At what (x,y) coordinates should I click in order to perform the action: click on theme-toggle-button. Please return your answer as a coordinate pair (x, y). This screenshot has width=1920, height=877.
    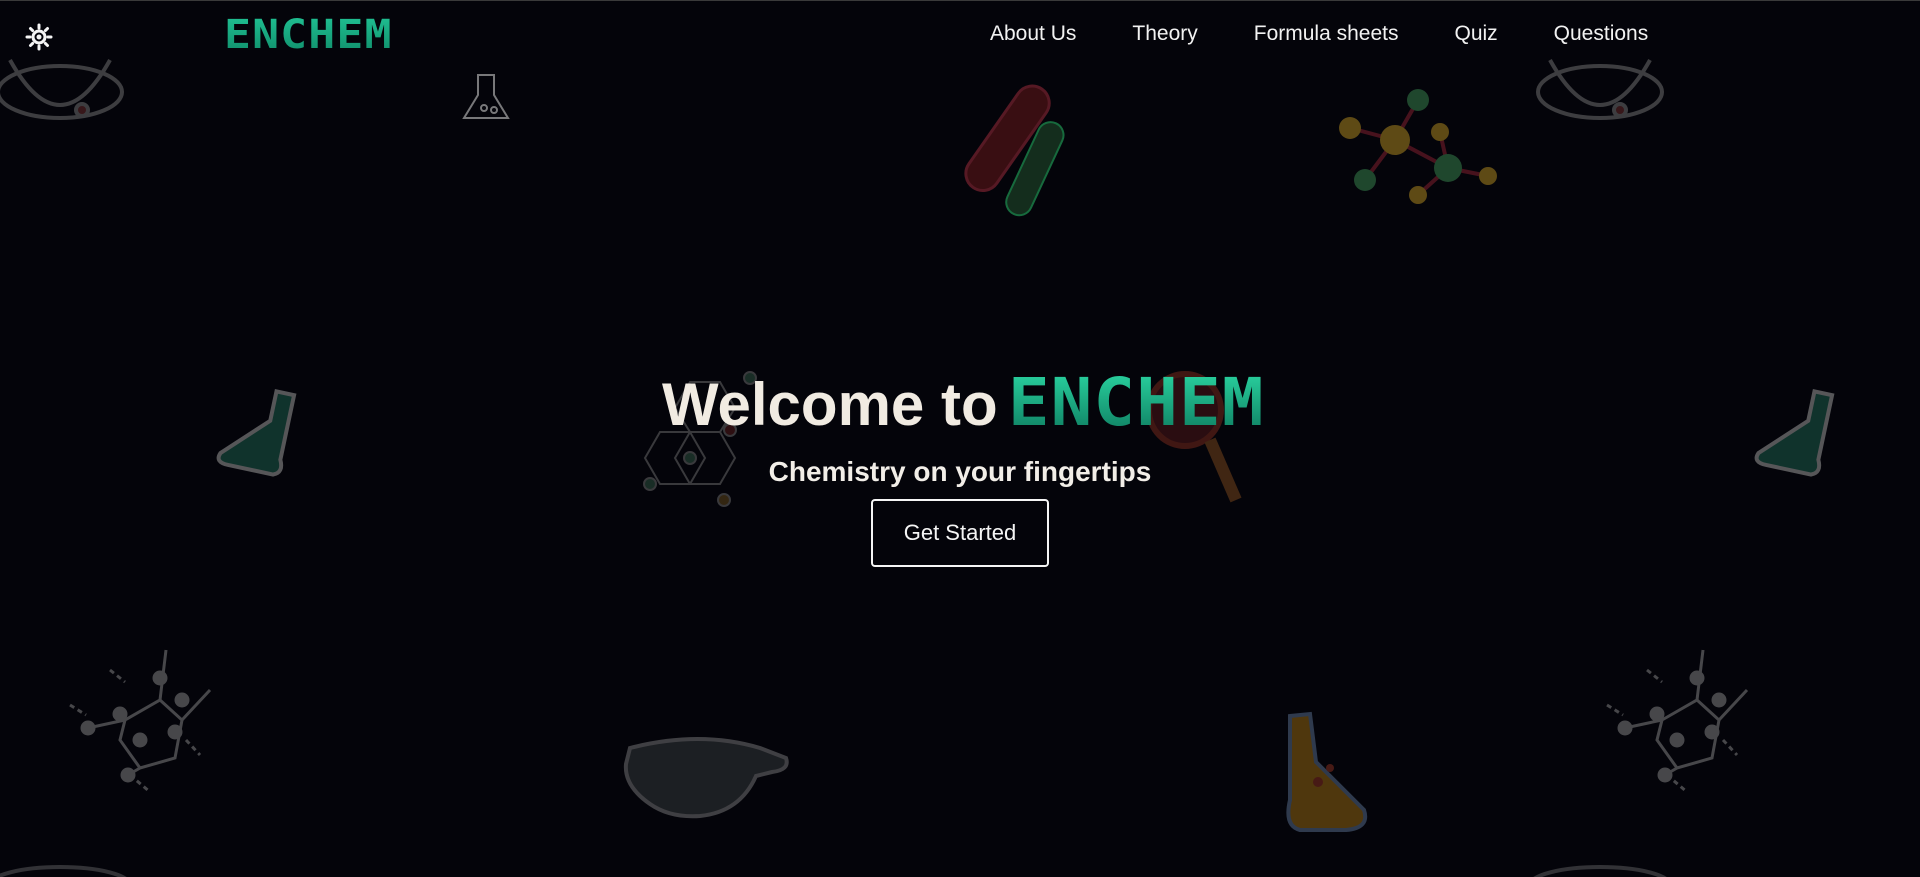
    Looking at the image, I should click on (39, 37).